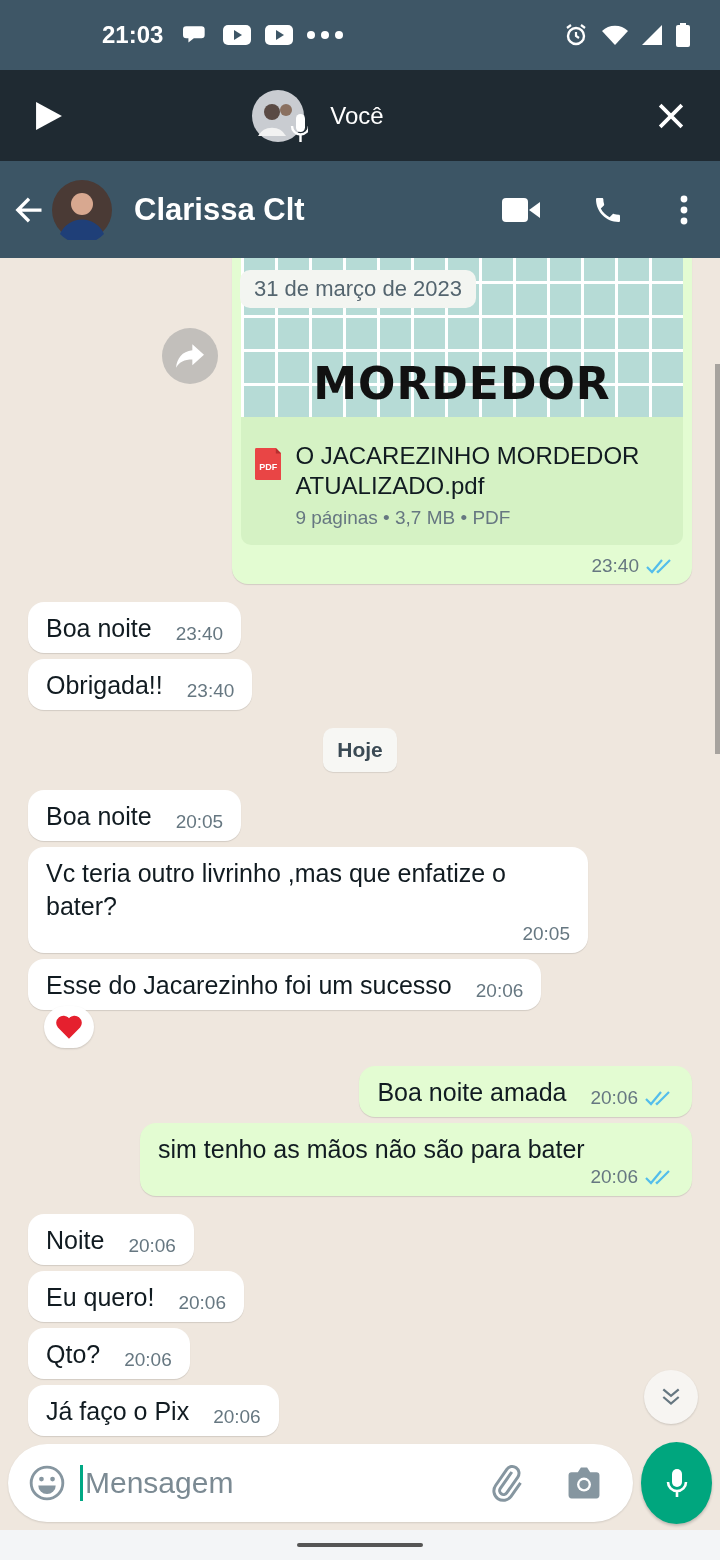 Image resolution: width=720 pixels, height=1560 pixels. I want to click on message-field: Mensagem, so click(320, 1483).